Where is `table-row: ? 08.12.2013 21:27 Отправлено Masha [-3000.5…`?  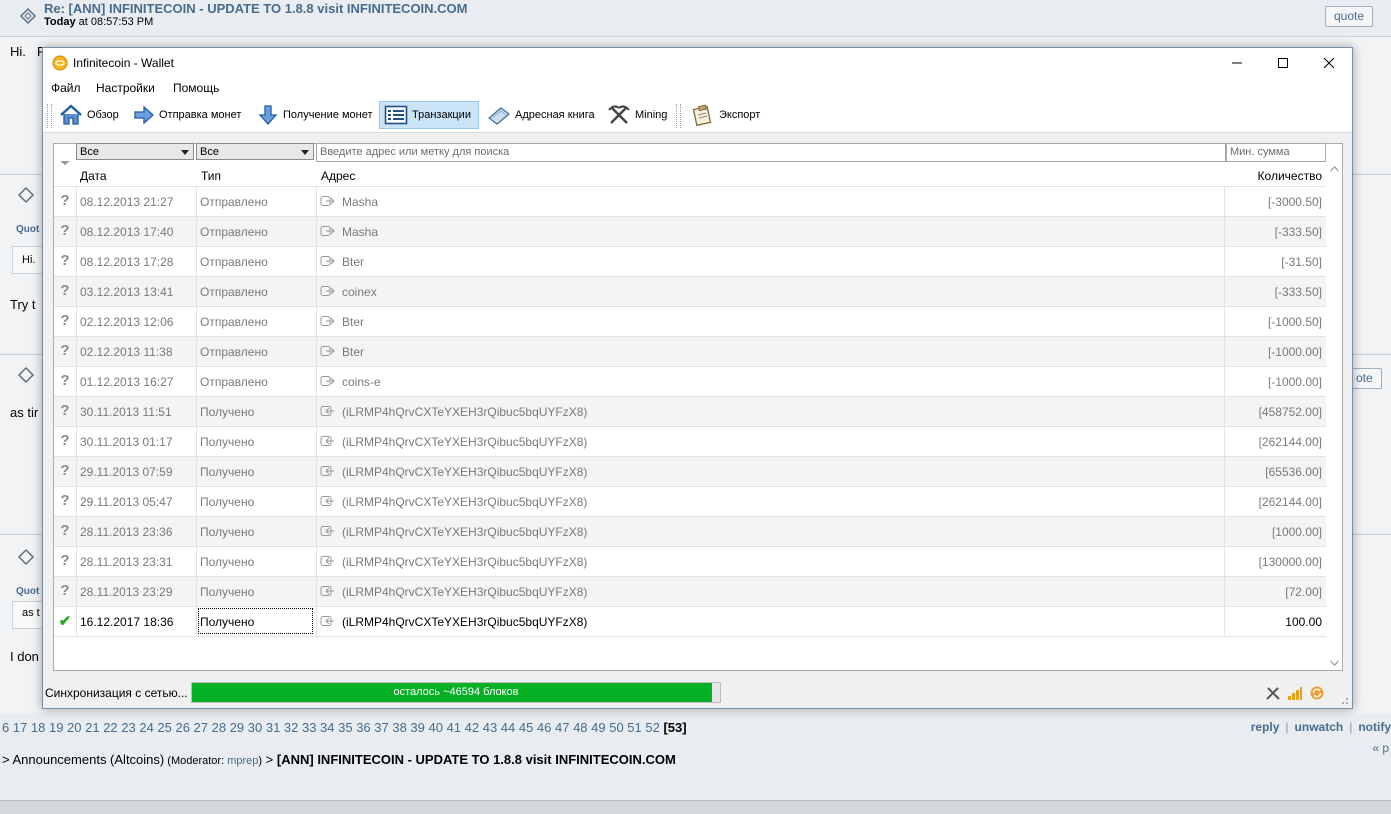 table-row: ? 08.12.2013 21:27 Отправлено Masha [-3000.5… is located at coordinates (690, 202).